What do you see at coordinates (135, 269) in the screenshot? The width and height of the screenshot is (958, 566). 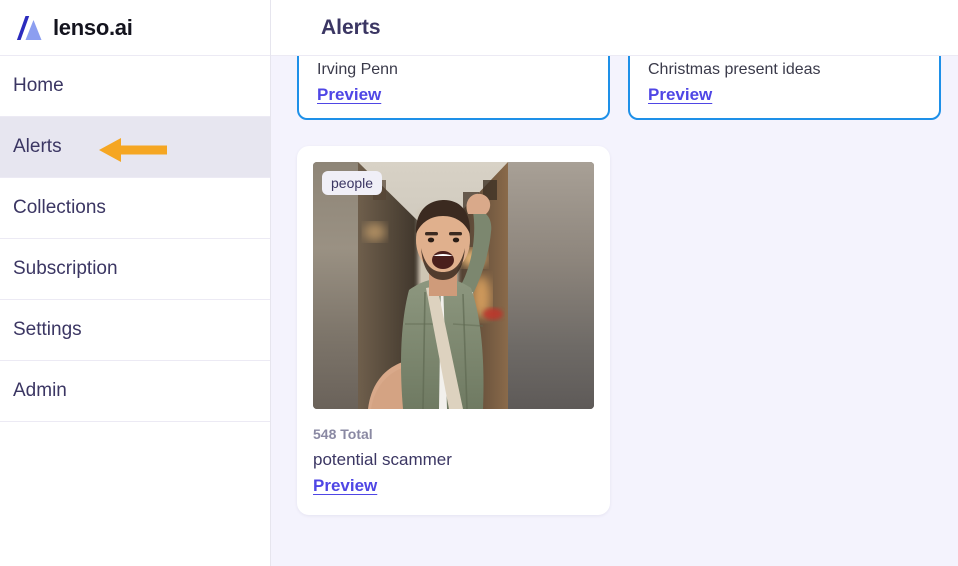 I see `sidebar-item-subscription: Subscription` at bounding box center [135, 269].